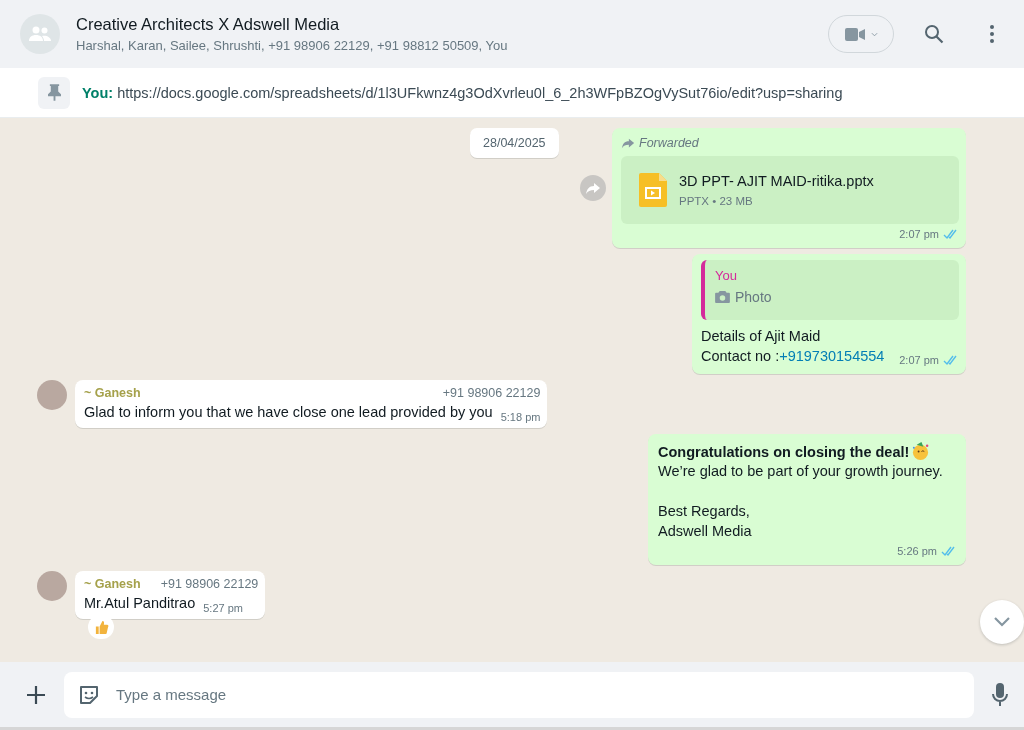 This screenshot has height=730, width=1024. What do you see at coordinates (934, 34) in the screenshot?
I see `search-icon` at bounding box center [934, 34].